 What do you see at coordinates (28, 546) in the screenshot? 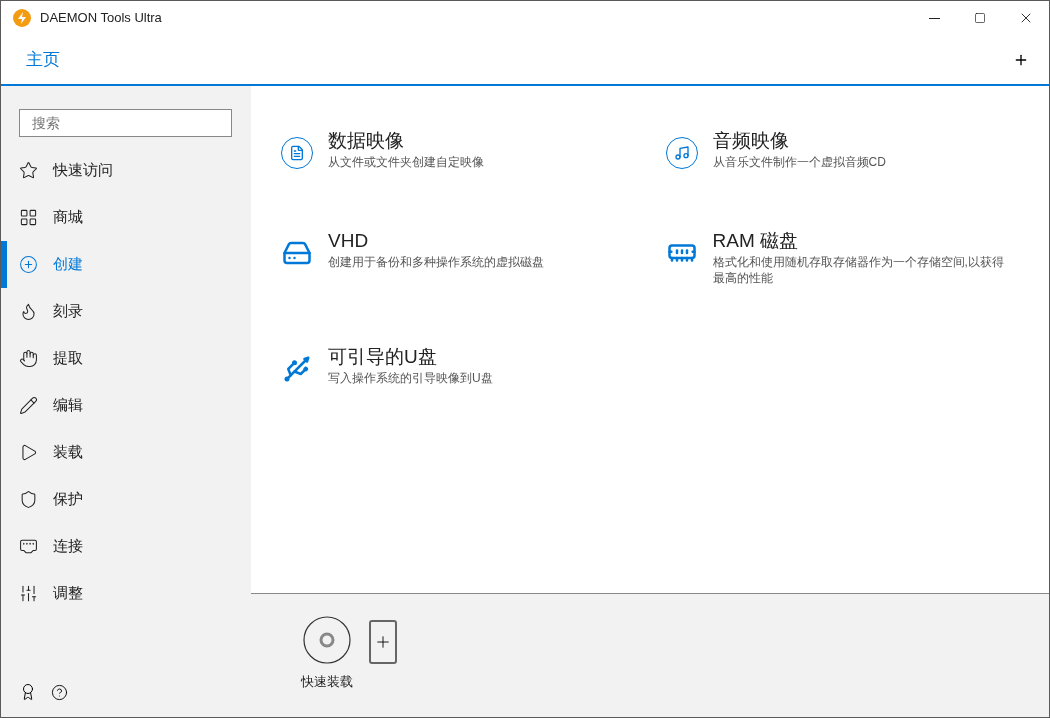
I see `network-icon` at bounding box center [28, 546].